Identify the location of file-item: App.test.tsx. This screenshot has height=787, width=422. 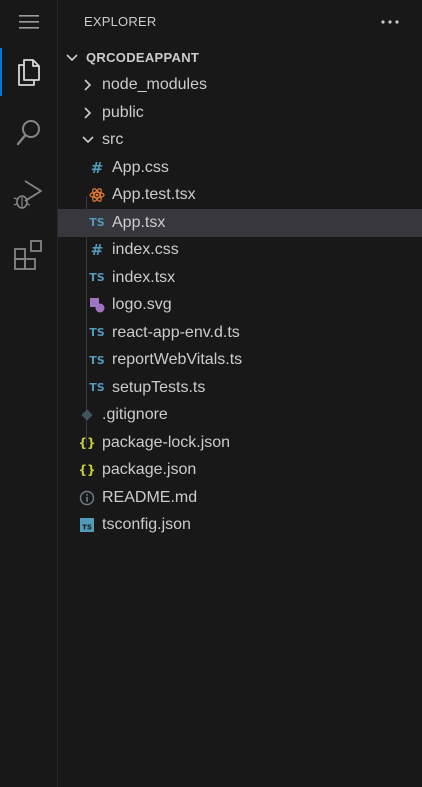
(240, 196).